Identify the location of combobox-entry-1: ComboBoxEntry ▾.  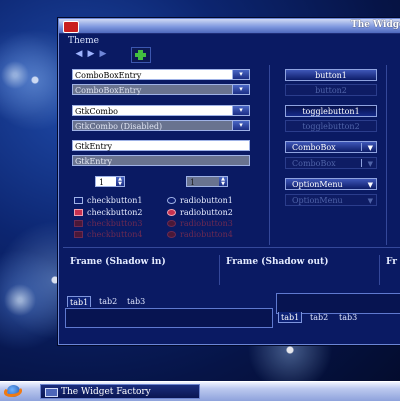
(161, 74).